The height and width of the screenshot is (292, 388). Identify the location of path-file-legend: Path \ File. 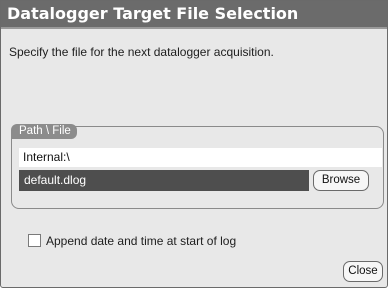
(44, 131).